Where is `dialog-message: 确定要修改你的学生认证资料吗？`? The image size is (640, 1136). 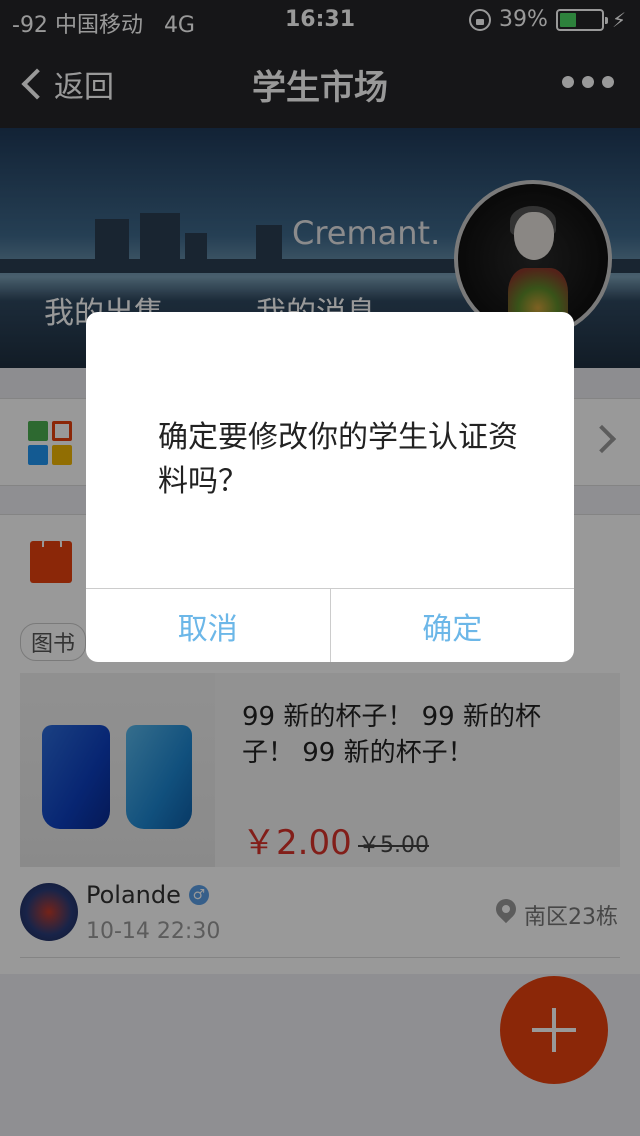 dialog-message: 确定要修改你的学生认证资料吗？ is located at coordinates (338, 459).